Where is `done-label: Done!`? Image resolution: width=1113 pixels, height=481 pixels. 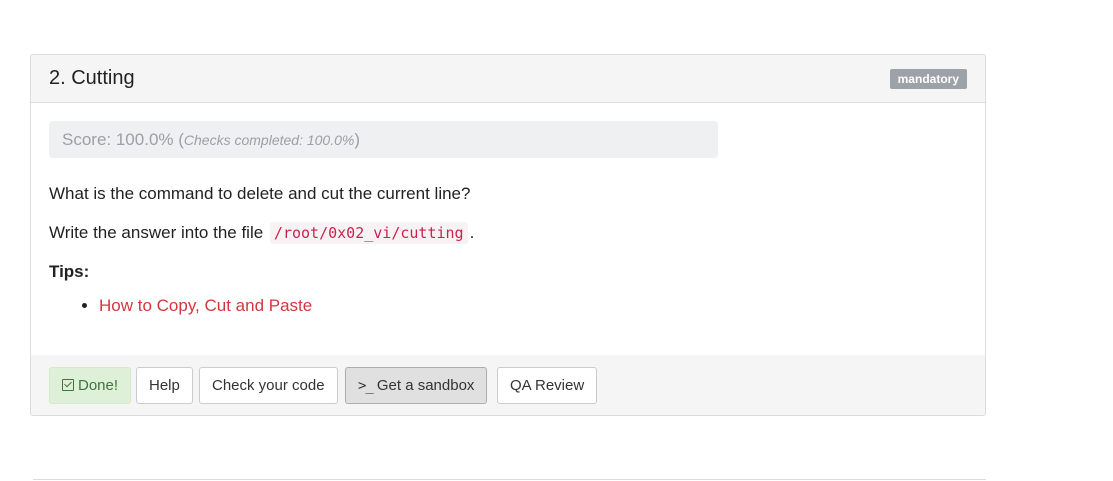 done-label: Done! is located at coordinates (98, 385).